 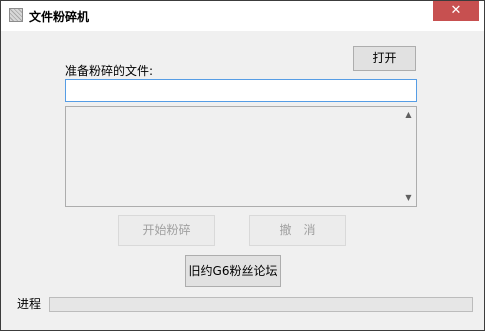 I want to click on start-shred-button: 开始粉碎, so click(x=166, y=230).